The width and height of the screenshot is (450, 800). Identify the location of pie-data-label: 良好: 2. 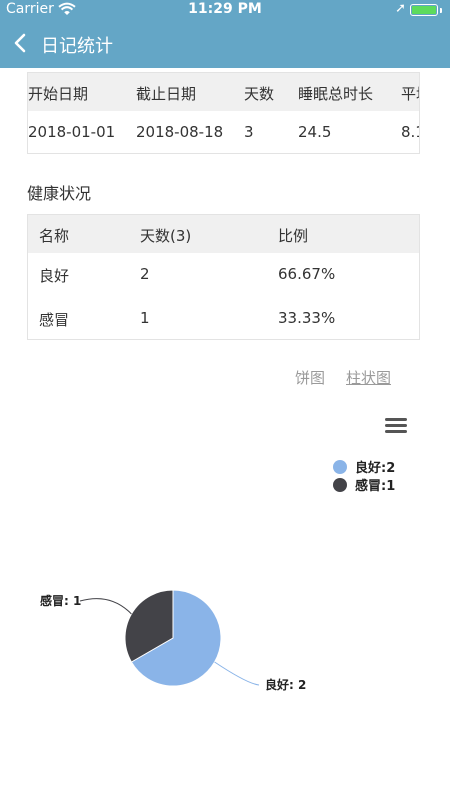
(285, 684).